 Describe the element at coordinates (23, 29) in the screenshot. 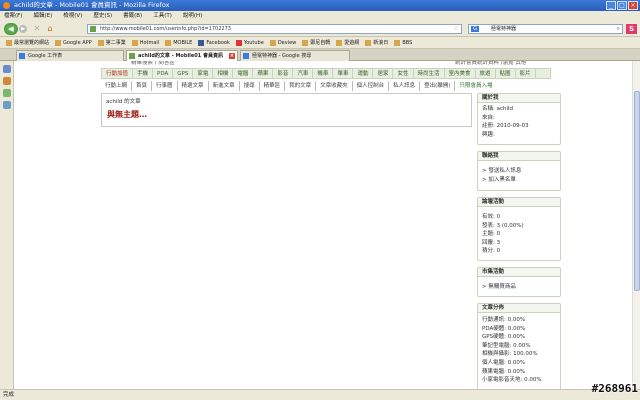

I see `forward-arrow-icon: ▶` at that location.